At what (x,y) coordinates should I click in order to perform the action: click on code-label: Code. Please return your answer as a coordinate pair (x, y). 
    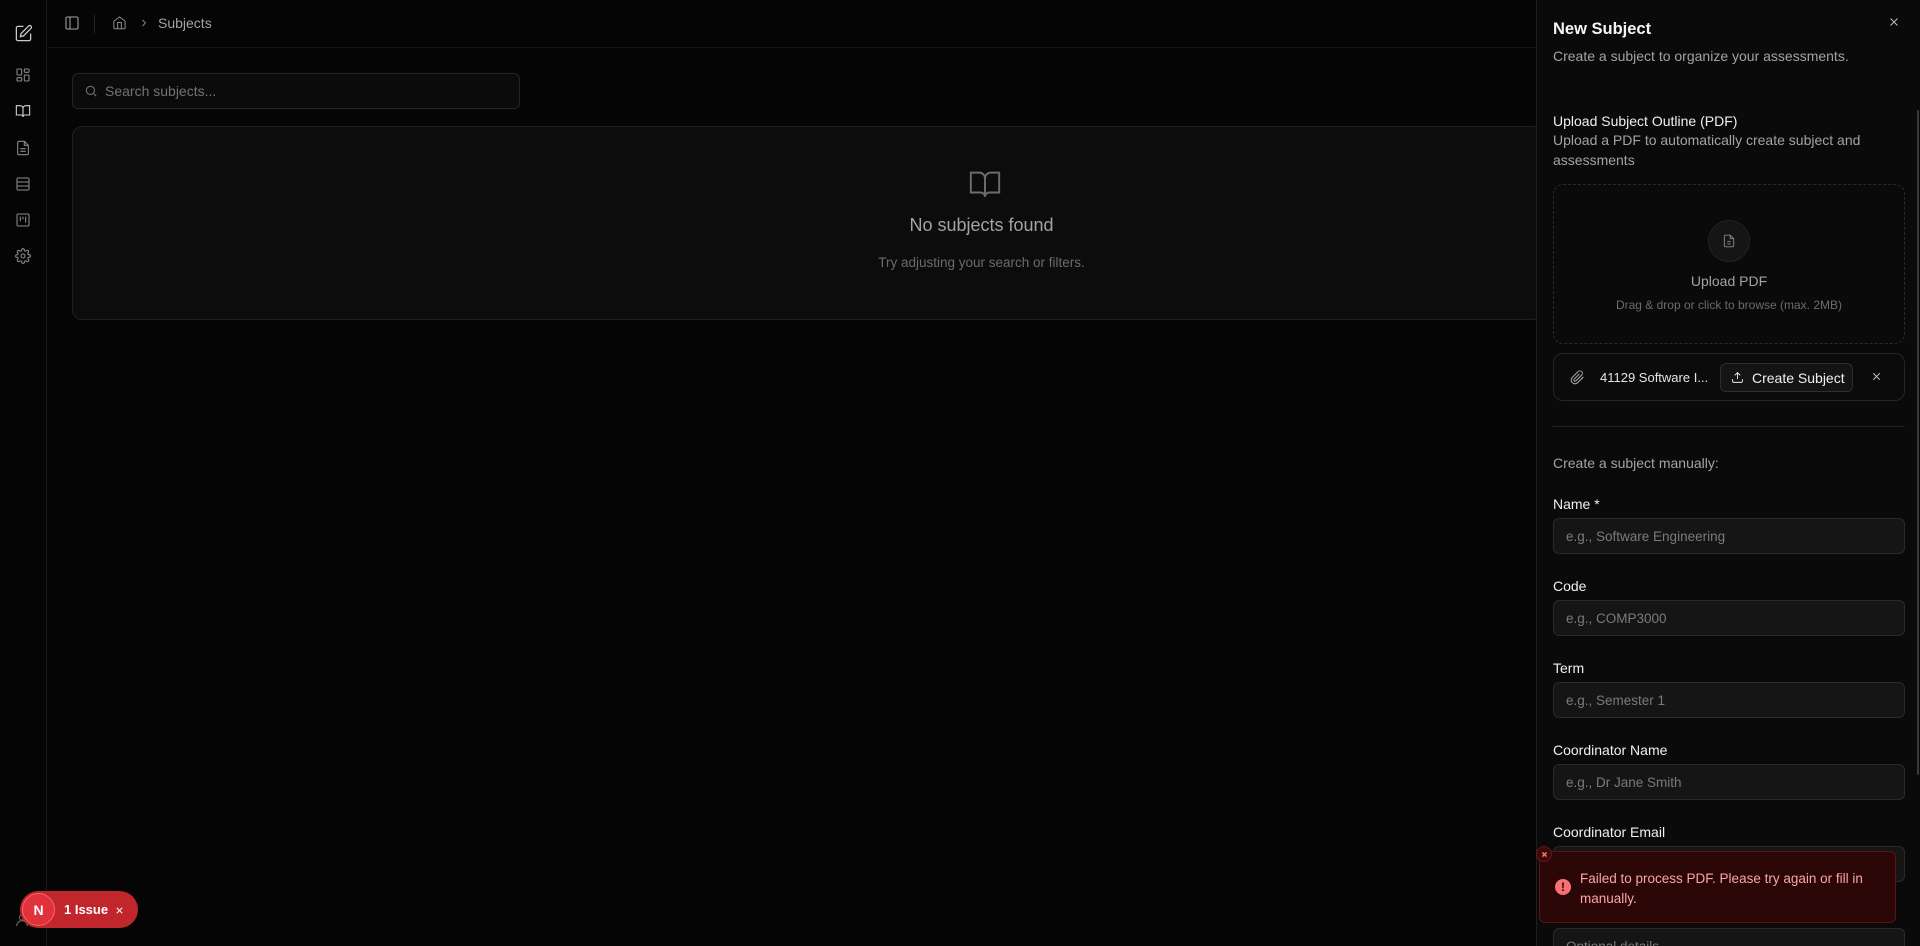
    Looking at the image, I should click on (1570, 586).